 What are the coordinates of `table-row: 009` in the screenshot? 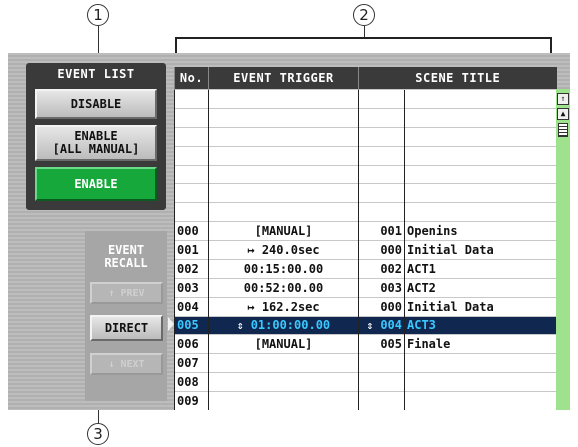 It's located at (365, 400).